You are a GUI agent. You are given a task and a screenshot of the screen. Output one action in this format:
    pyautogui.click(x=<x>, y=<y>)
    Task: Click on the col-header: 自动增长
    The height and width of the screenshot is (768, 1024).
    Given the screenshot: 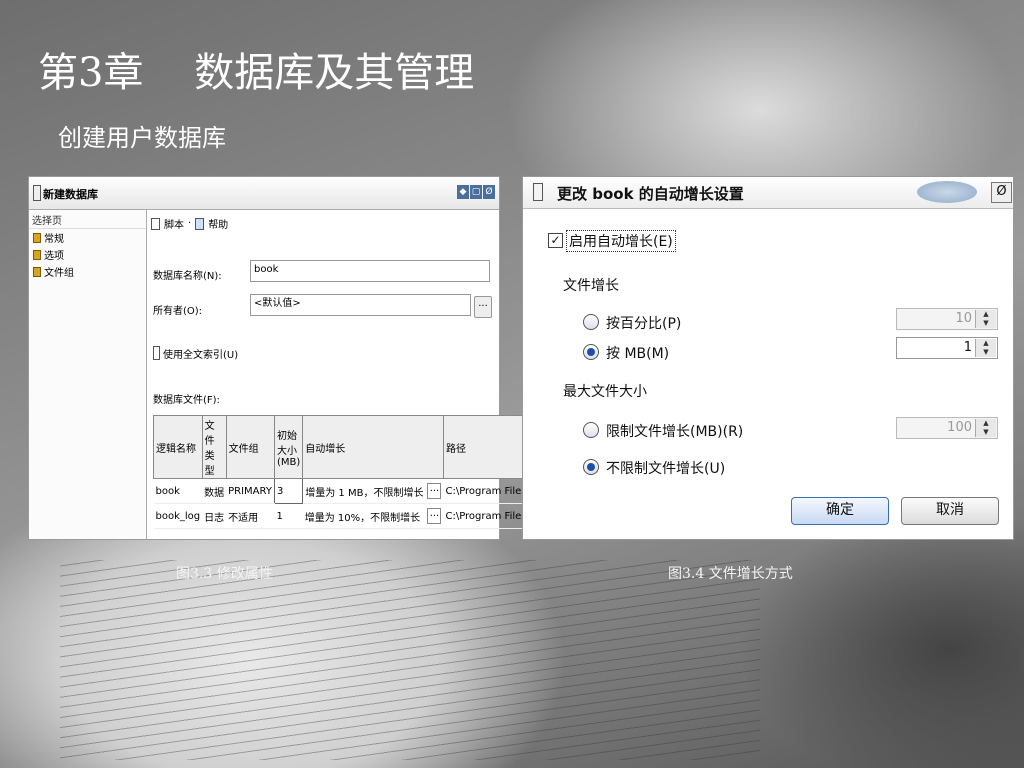 What is the action you would take?
    pyautogui.click(x=373, y=447)
    